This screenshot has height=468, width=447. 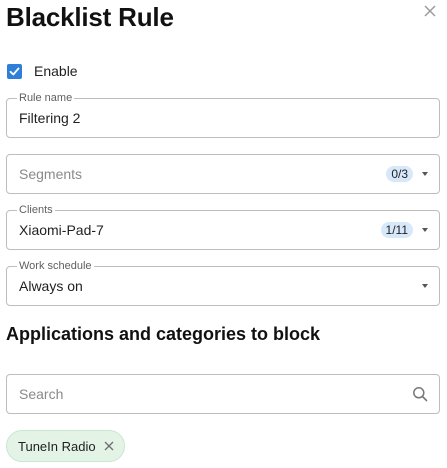 What do you see at coordinates (430, 11) in the screenshot?
I see `close-icon` at bounding box center [430, 11].